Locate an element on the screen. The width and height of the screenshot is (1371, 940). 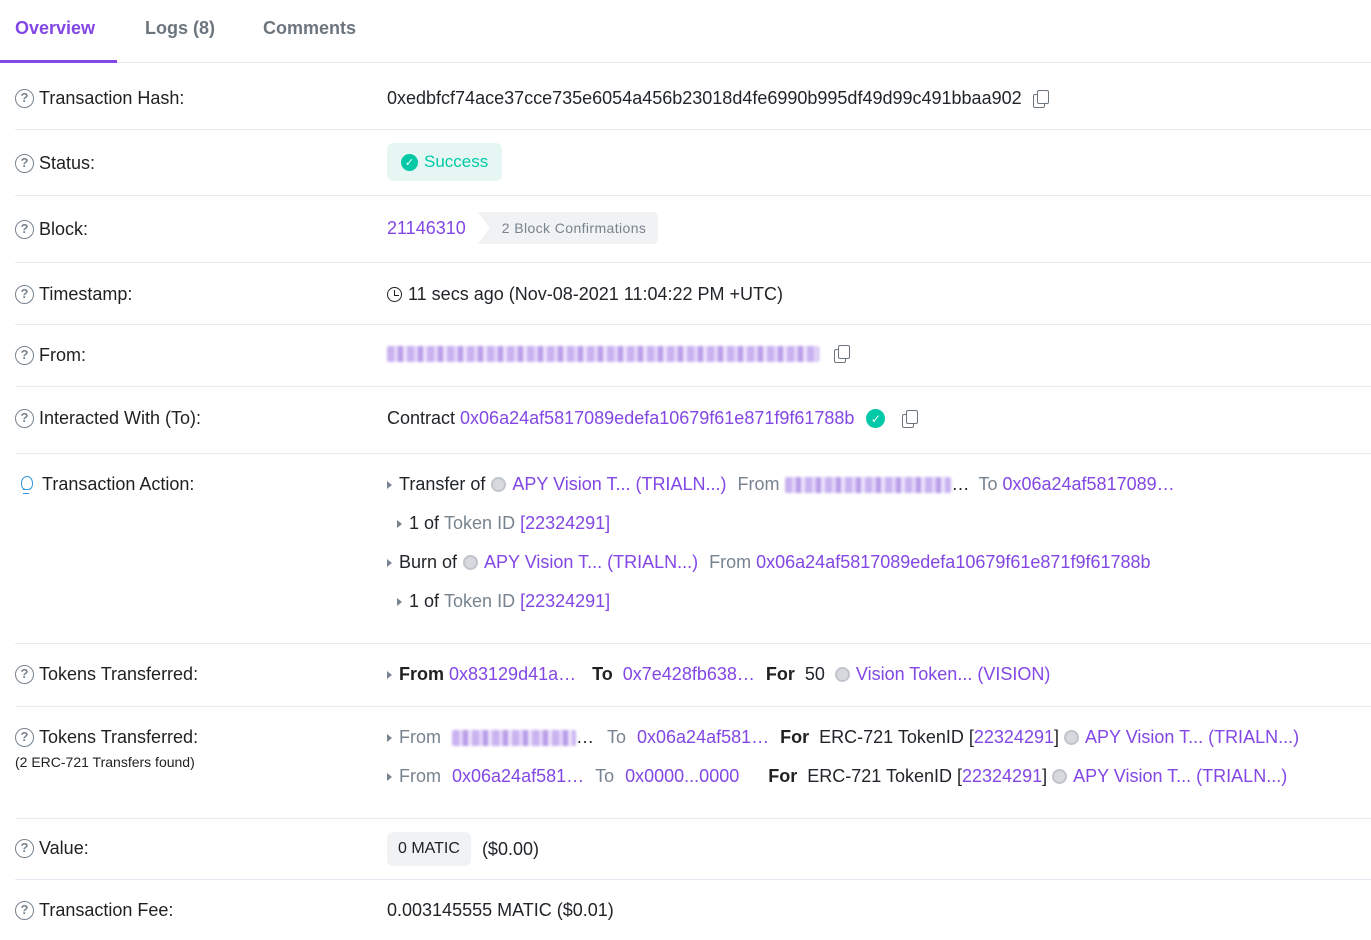
label-text: Block: is located at coordinates (64, 229).